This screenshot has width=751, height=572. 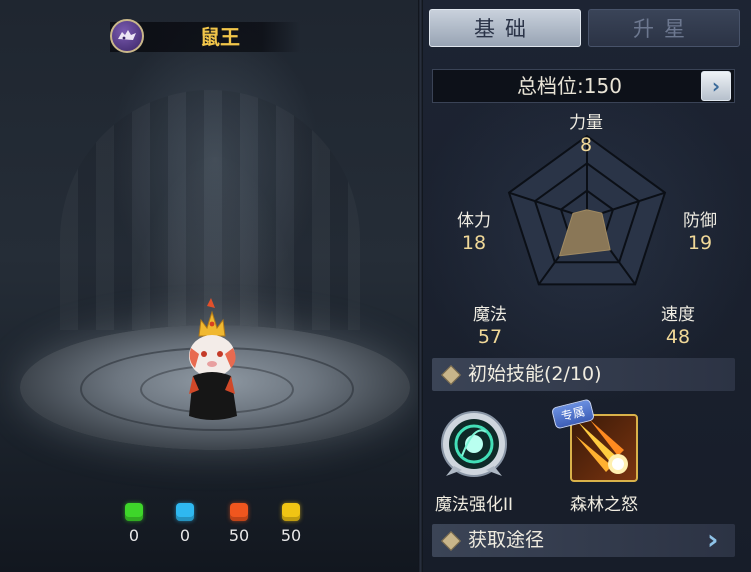 What do you see at coordinates (127, 36) in the screenshot?
I see `beast-emblem-icon` at bounding box center [127, 36].